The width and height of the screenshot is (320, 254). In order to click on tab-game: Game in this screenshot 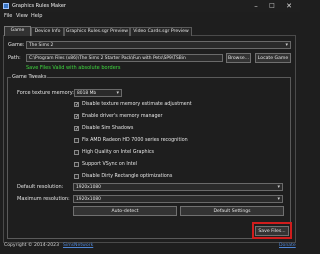, I will do `click(17, 31)`.